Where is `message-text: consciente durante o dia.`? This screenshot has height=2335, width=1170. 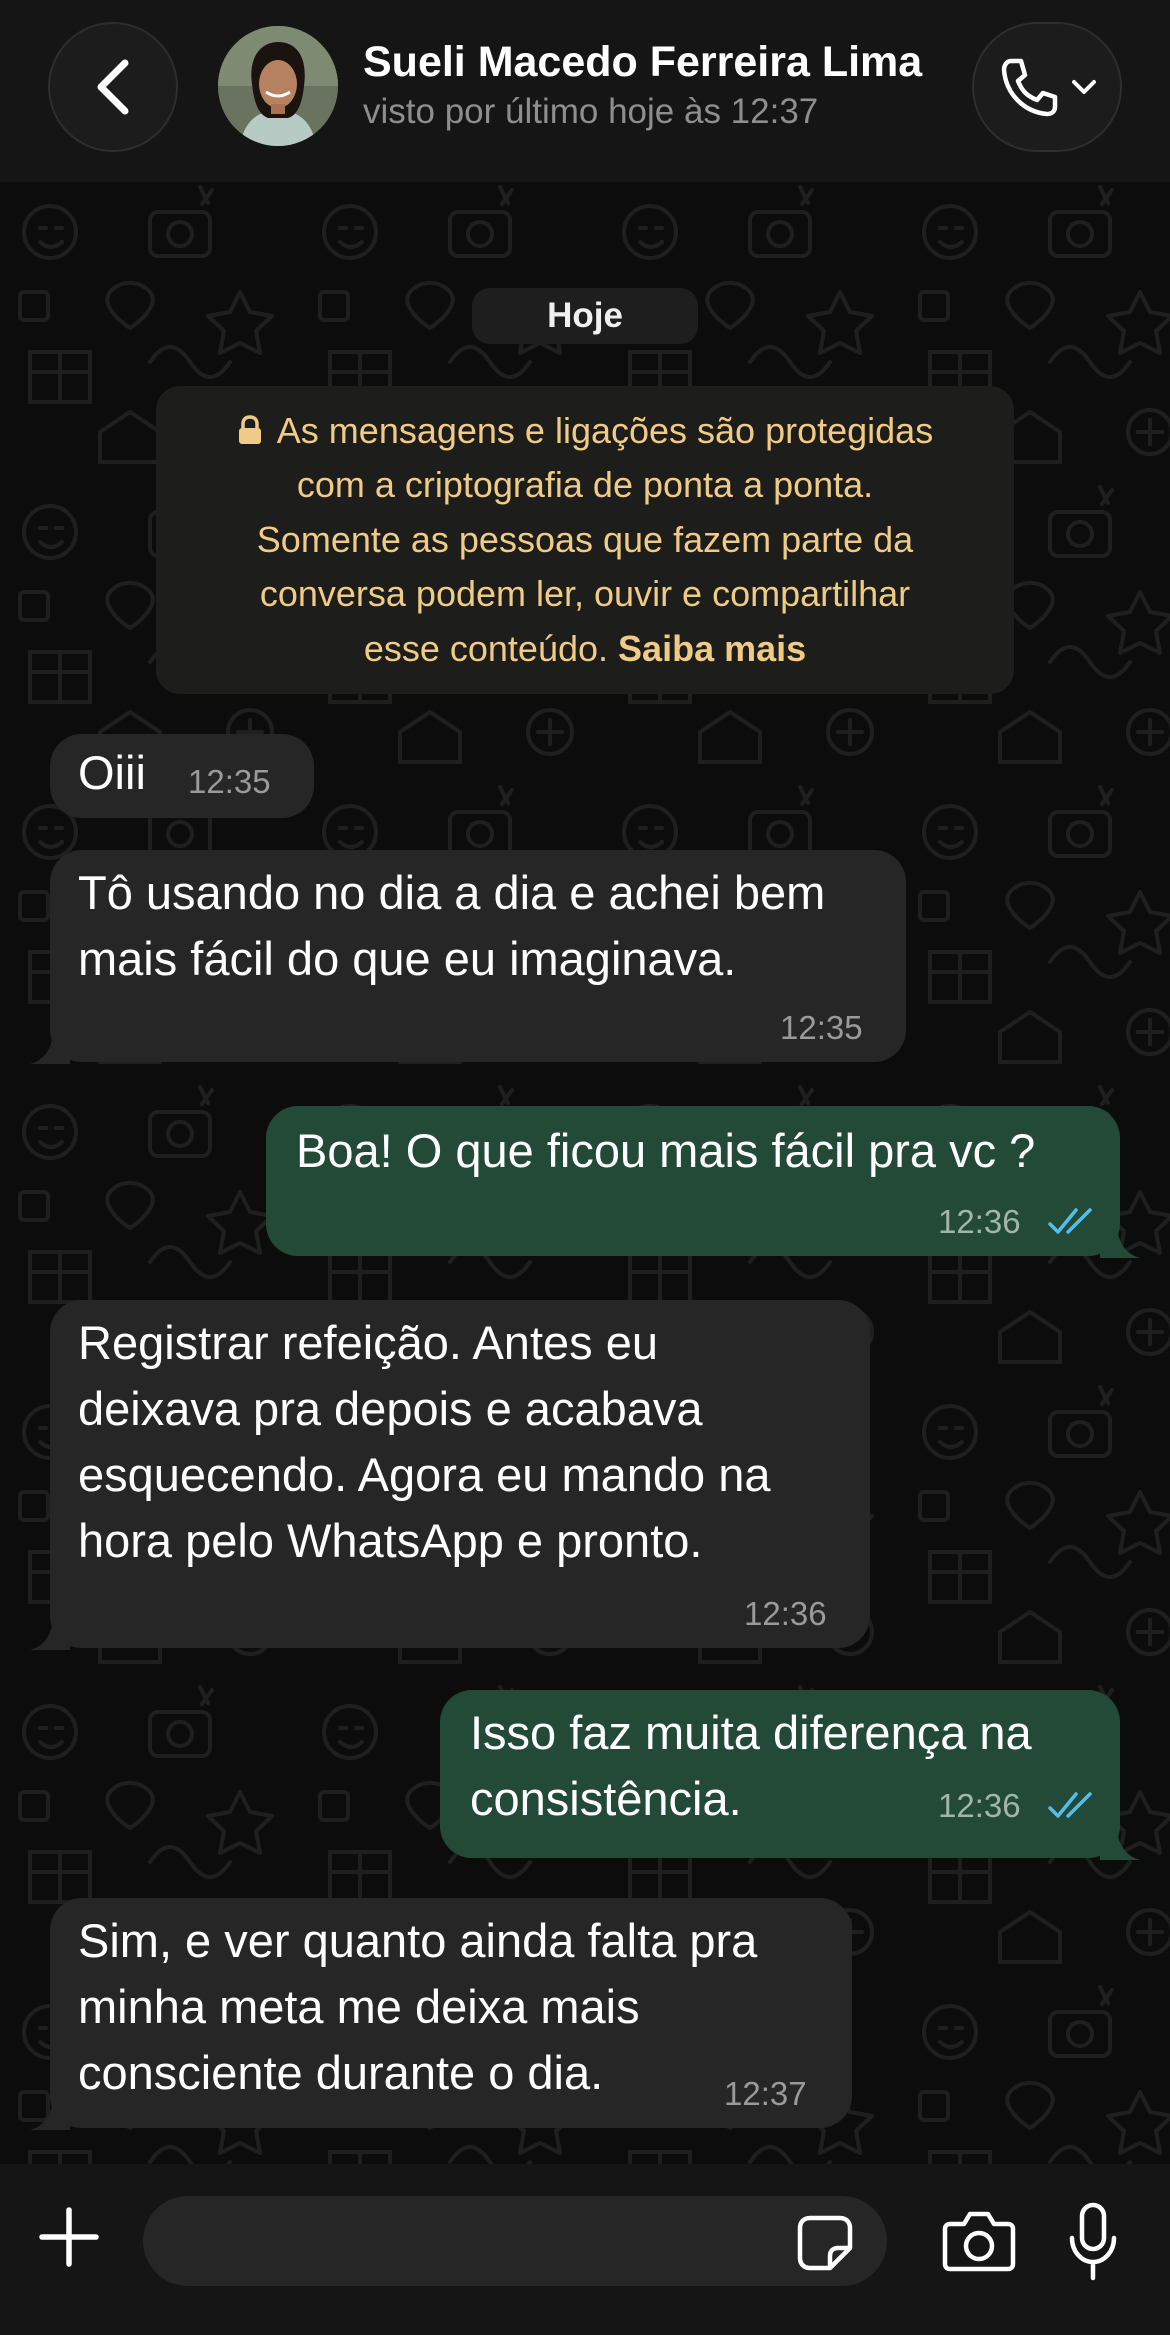
message-text: consciente durante o dia. is located at coordinates (341, 2072).